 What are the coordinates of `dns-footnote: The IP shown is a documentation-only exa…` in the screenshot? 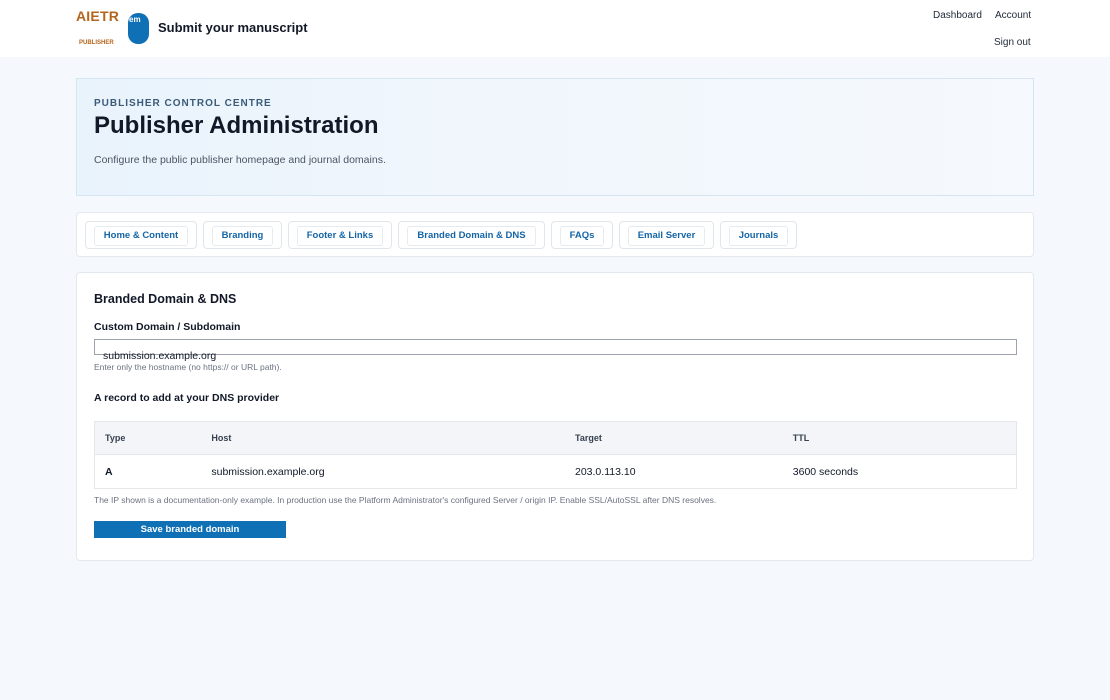 It's located at (405, 500).